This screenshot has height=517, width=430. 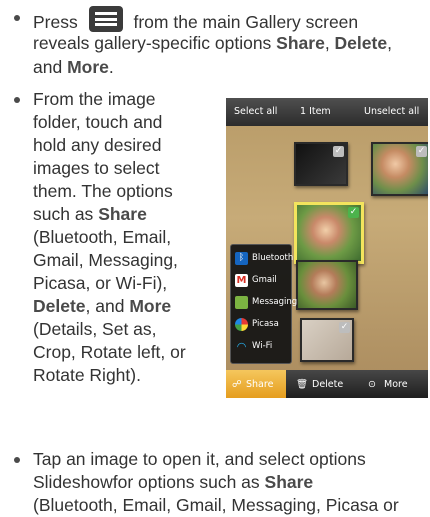 I want to click on text: from the main Gallery screen, so click(x=246, y=22).